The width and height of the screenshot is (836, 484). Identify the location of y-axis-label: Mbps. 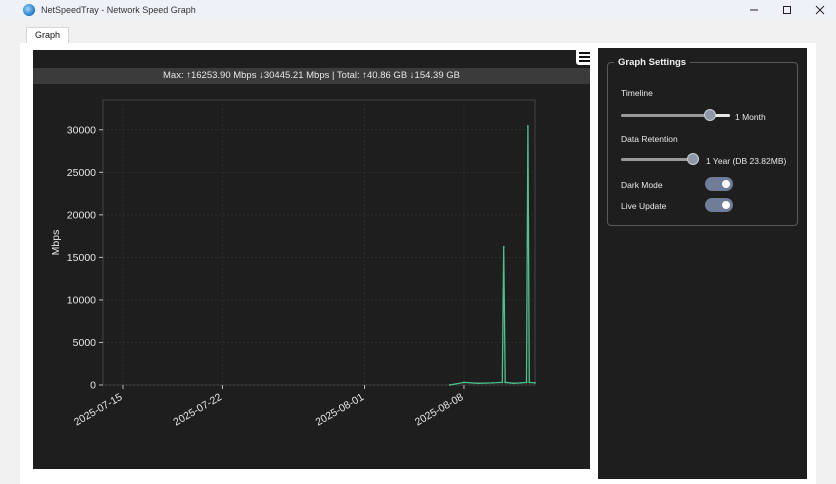
(56, 243).